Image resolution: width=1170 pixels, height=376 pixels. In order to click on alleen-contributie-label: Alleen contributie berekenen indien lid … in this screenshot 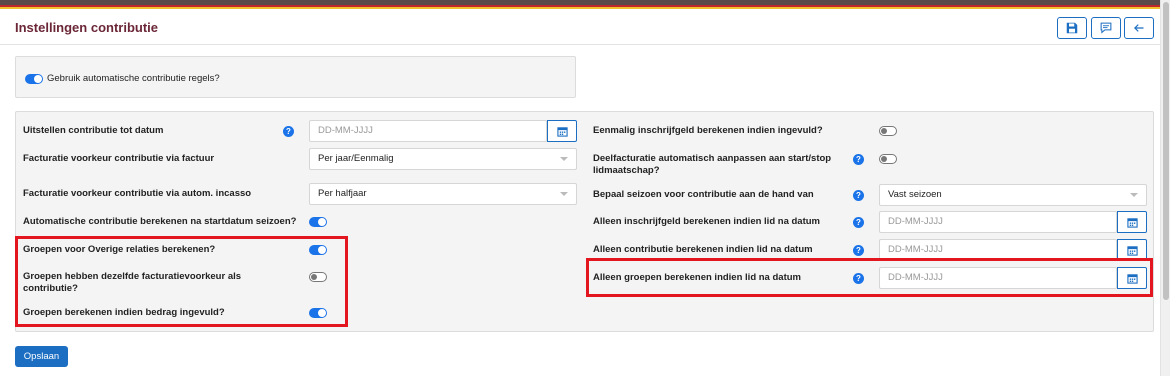, I will do `click(703, 249)`.